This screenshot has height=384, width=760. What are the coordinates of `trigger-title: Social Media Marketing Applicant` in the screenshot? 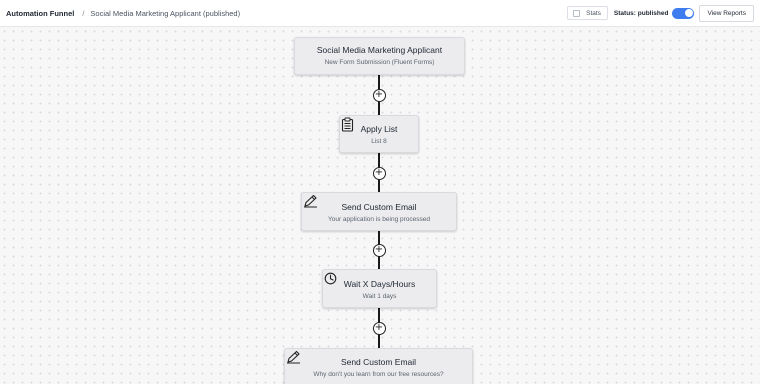 It's located at (379, 50).